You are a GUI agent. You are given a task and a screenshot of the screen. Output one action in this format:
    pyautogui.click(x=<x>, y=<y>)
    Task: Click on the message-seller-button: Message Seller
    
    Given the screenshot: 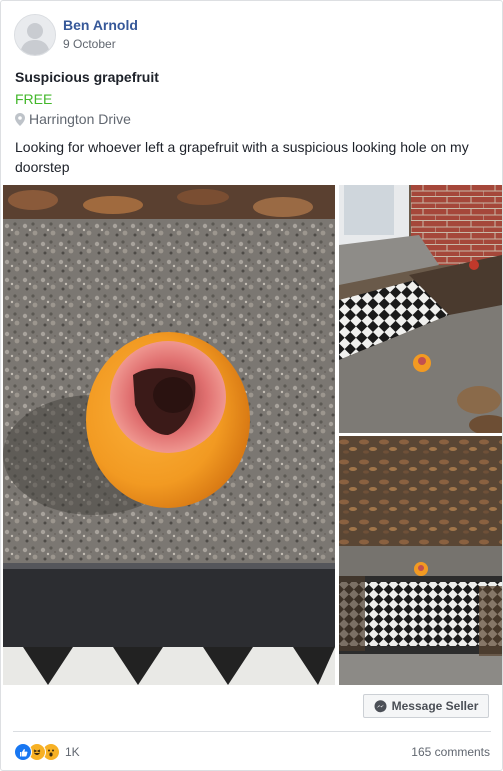 What is the action you would take?
    pyautogui.click(x=426, y=706)
    